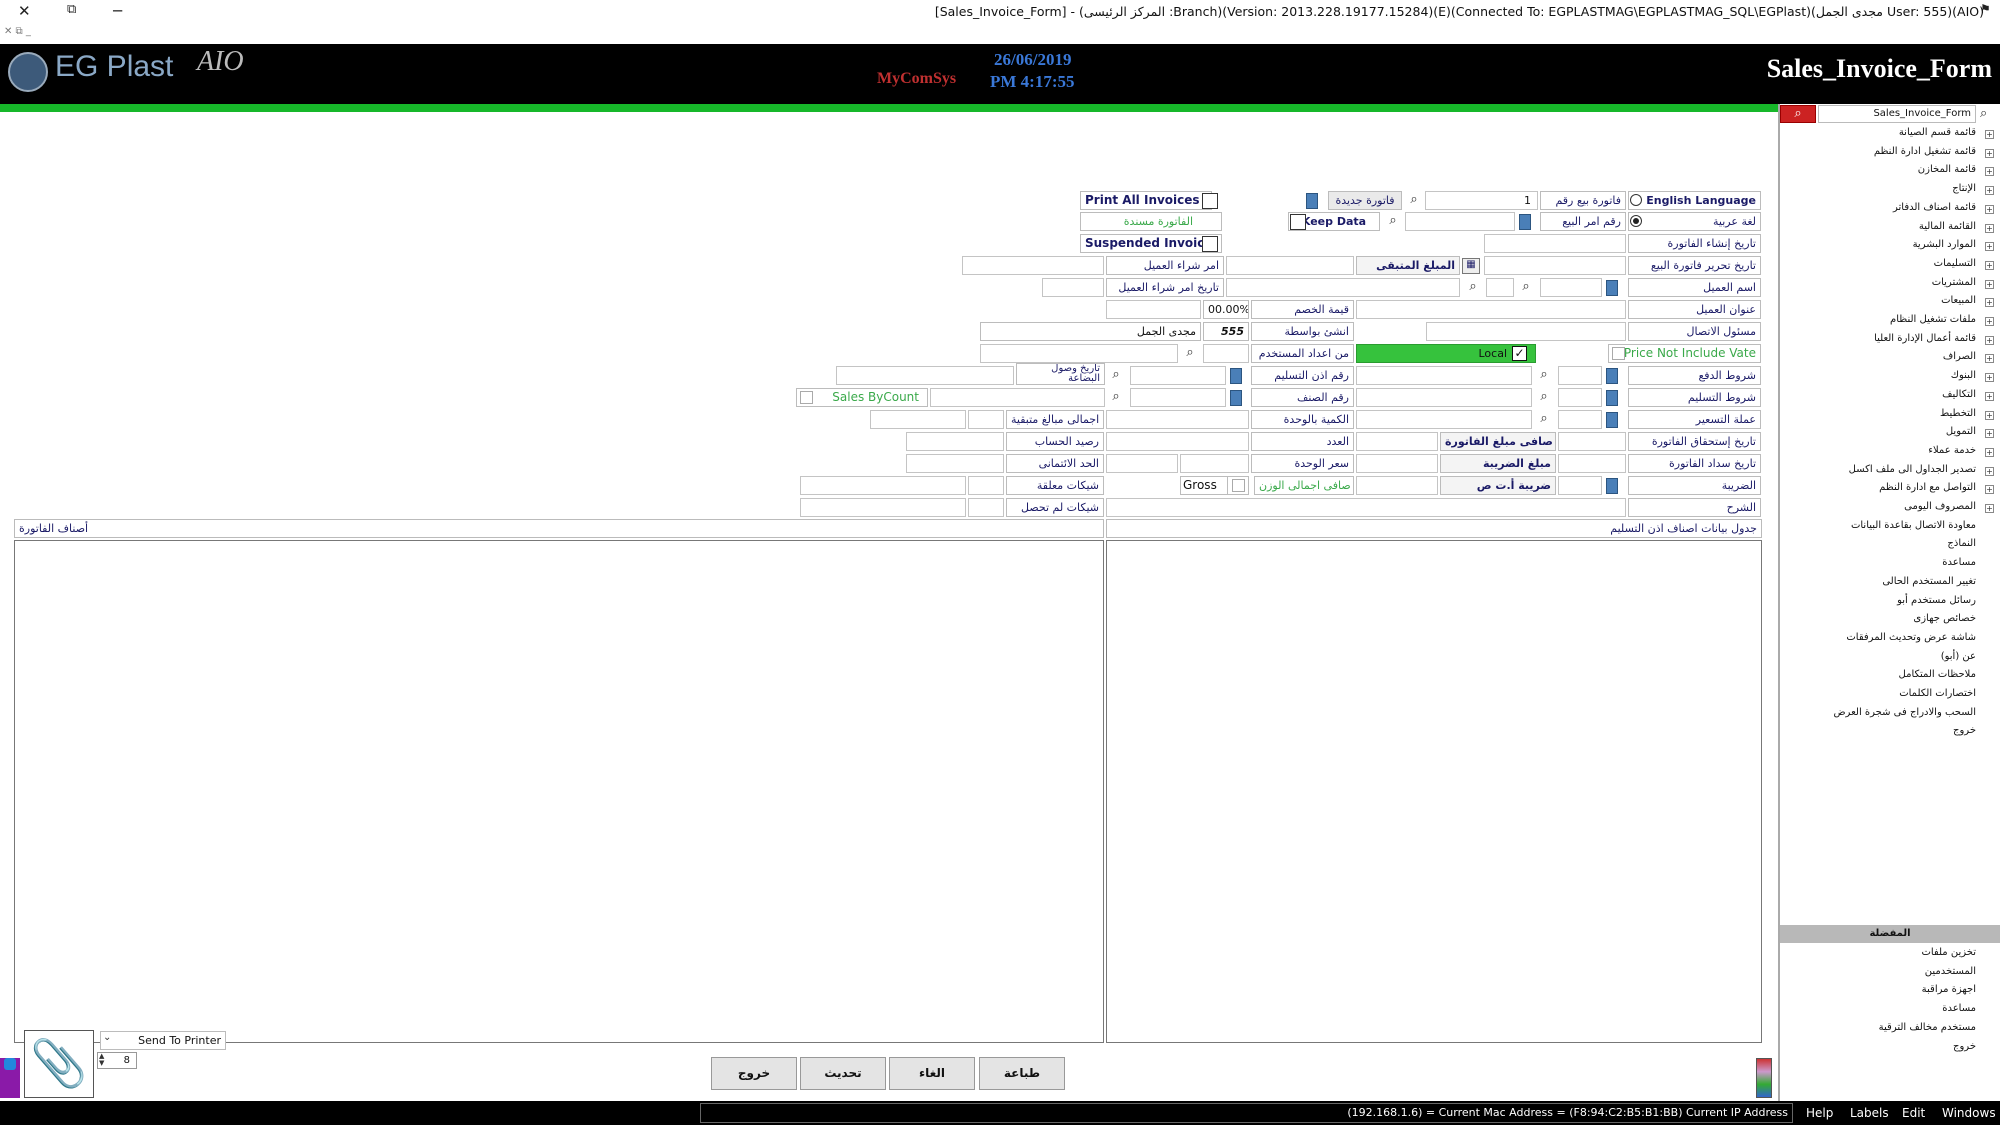  Describe the element at coordinates (1592, 441) in the screenshot. I see `due-date-input` at that location.